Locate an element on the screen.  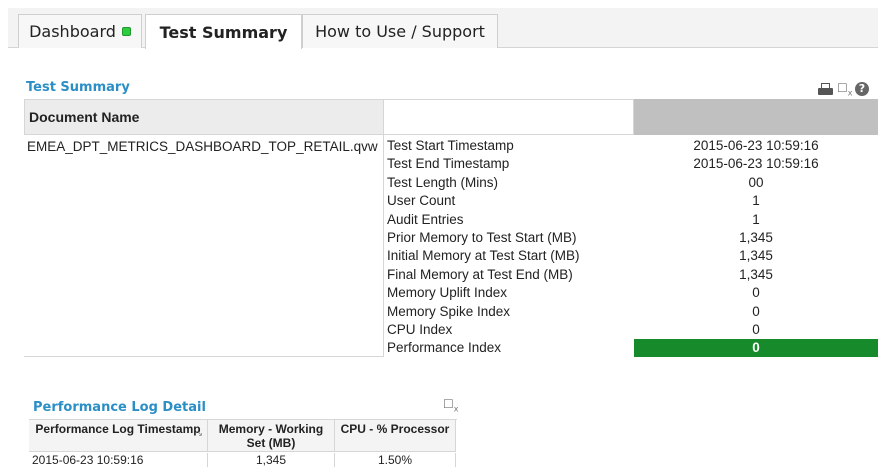
metric-label: Test Start Timestamp is located at coordinates (450, 145).